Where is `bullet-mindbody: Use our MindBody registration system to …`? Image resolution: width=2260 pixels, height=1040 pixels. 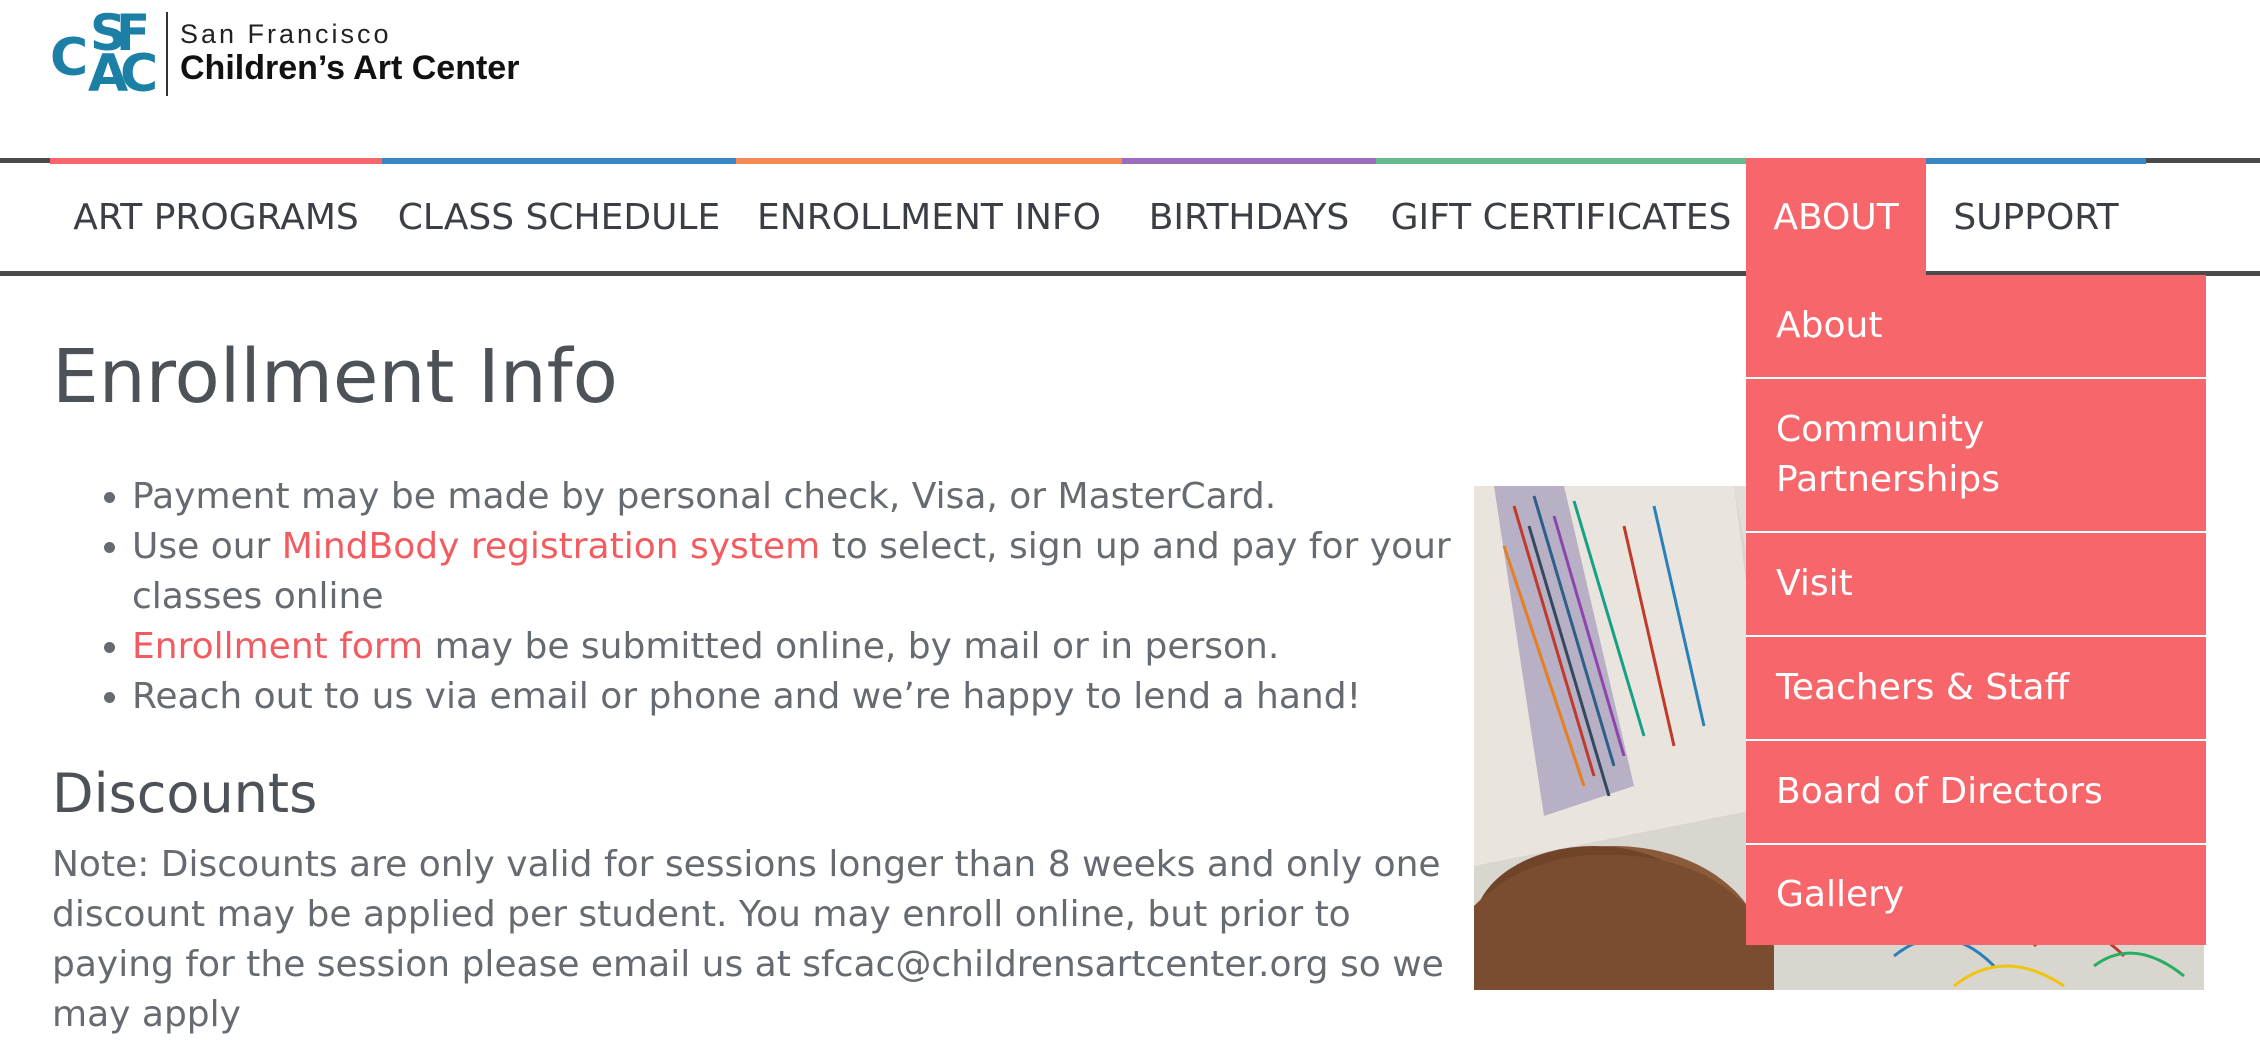
bullet-mindbody: Use our MindBody registration system to … is located at coordinates (812, 572).